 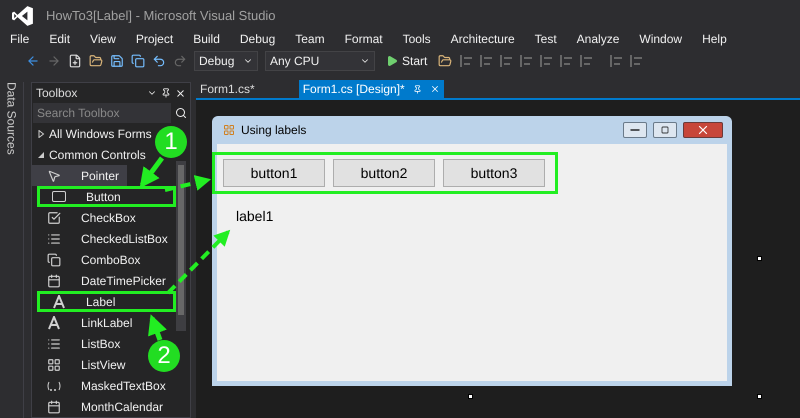 What do you see at coordinates (54, 239) in the screenshot?
I see `list-icon` at bounding box center [54, 239].